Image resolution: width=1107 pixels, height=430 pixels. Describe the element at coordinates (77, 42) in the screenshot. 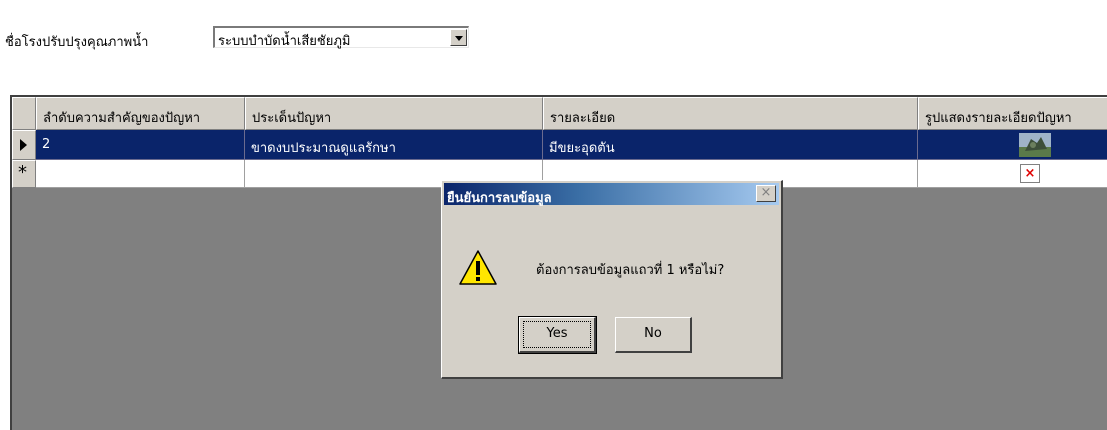

I see `plant-label: ชื่อโรงปรับปรุงคุณภาพน้ำ` at that location.